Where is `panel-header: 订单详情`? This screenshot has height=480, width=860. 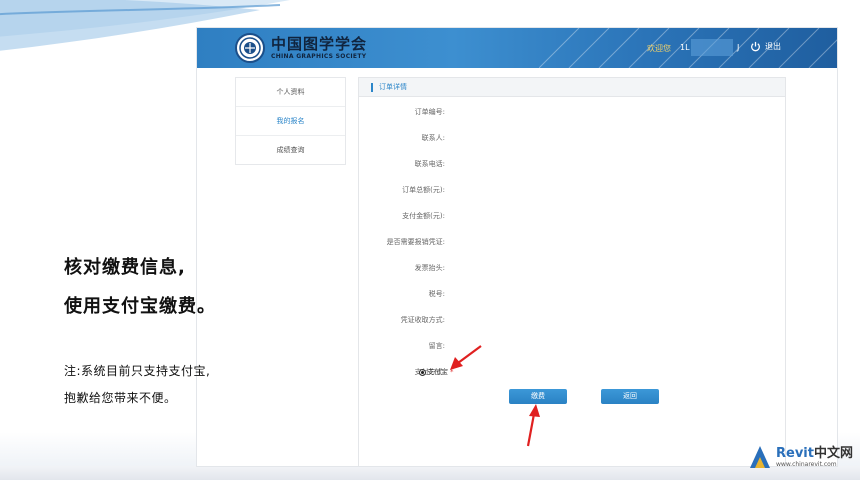 panel-header: 订单详情 is located at coordinates (572, 87).